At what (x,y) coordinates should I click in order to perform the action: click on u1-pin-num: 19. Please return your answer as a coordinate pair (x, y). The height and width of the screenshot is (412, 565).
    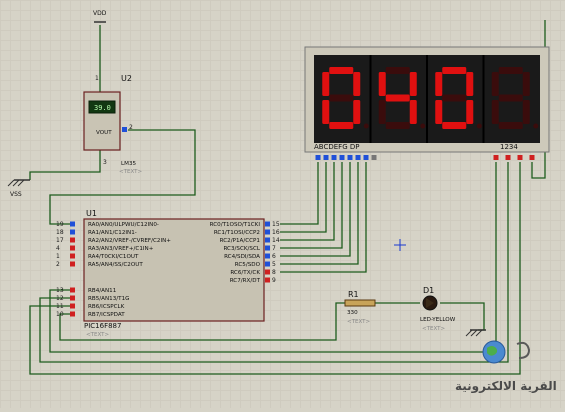
    Looking at the image, I should click on (60, 224).